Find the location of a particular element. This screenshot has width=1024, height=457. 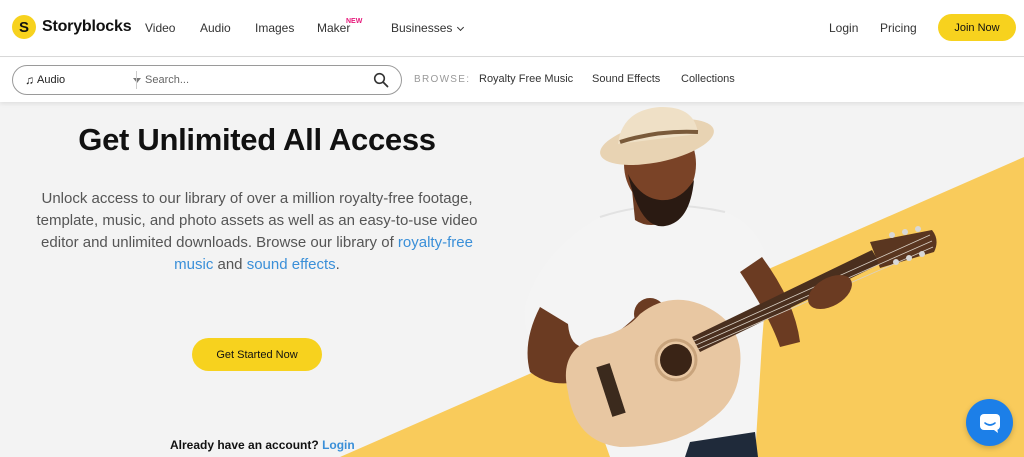

nav-video: Video is located at coordinates (160, 28).